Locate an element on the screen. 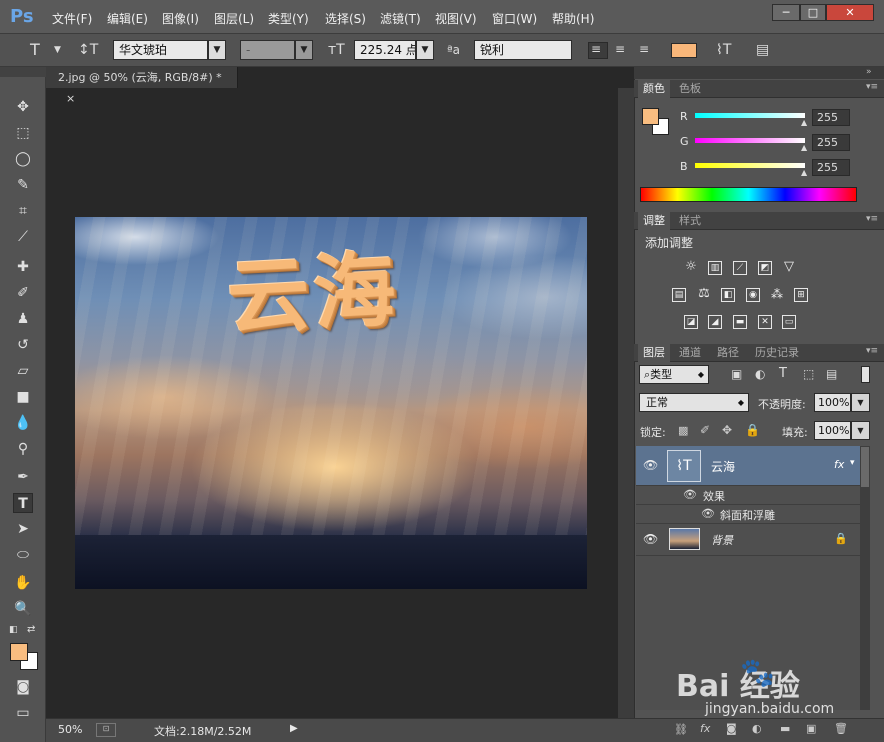 The width and height of the screenshot is (884, 742). curves-icon: ⟋ is located at coordinates (740, 268).